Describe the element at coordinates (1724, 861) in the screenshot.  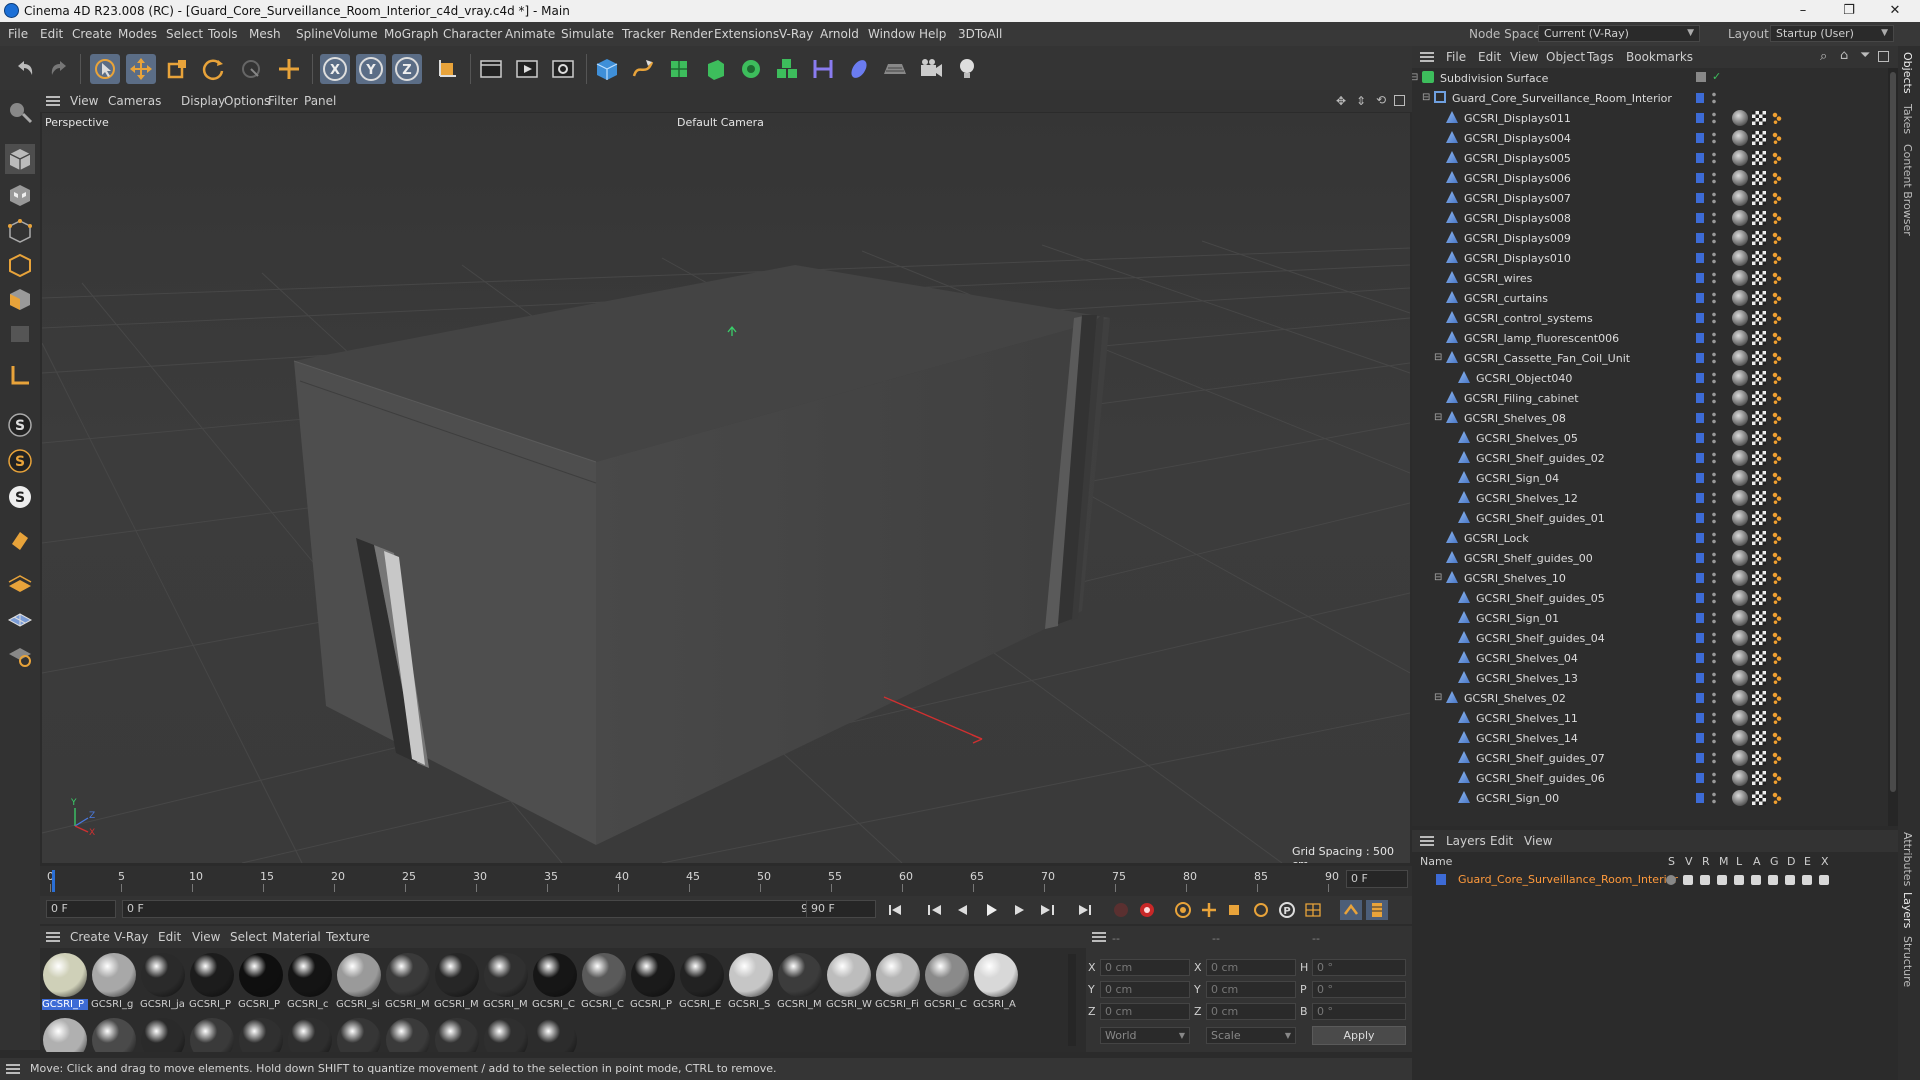
I see `layer-column-m: M` at that location.